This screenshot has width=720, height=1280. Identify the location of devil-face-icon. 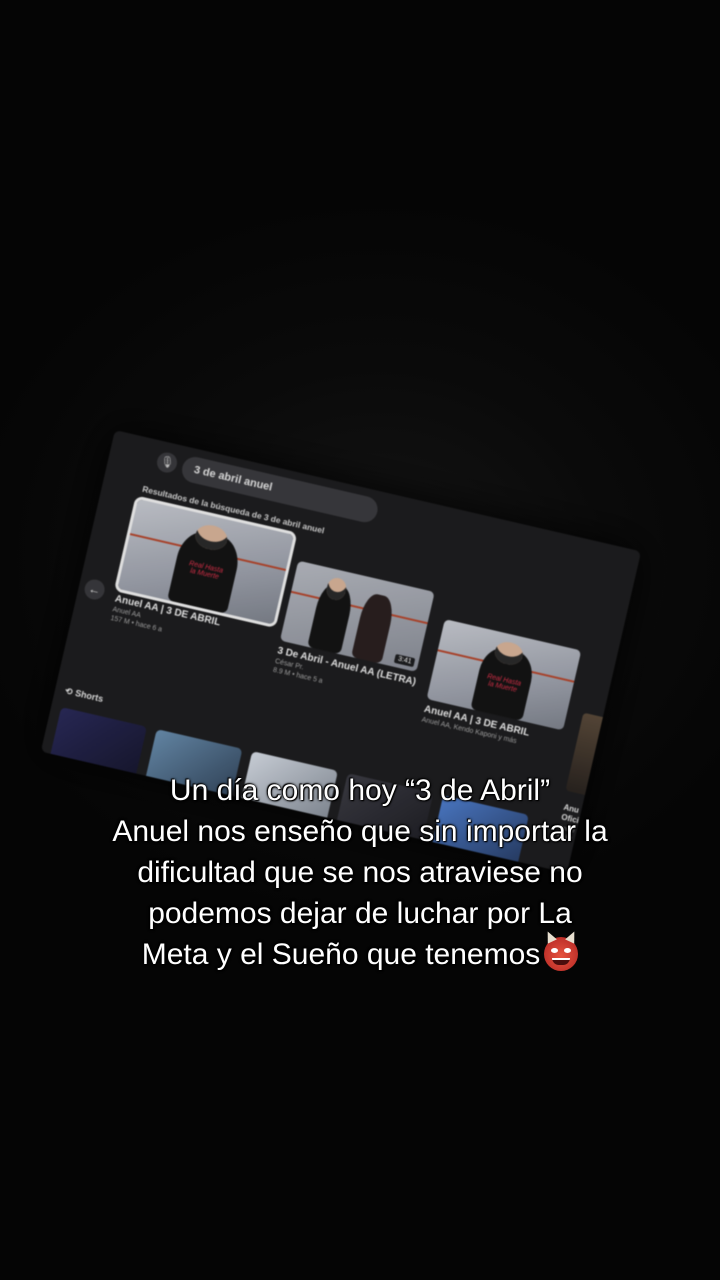
(561, 954).